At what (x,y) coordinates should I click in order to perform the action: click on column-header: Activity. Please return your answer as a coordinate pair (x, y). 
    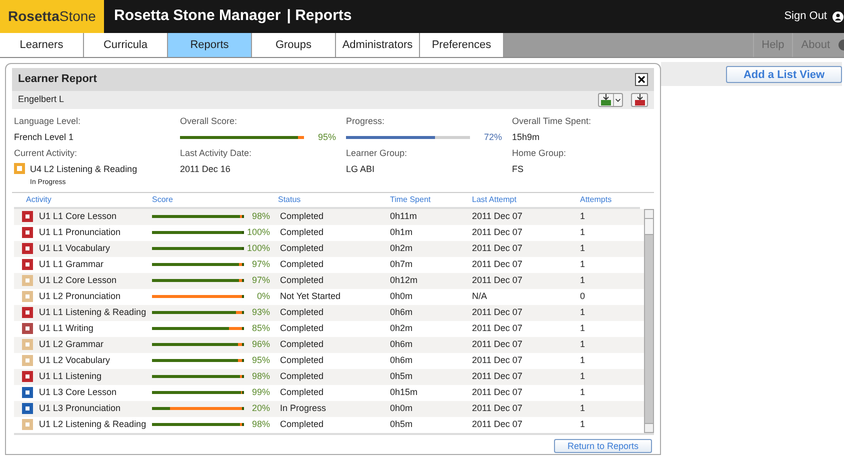
    Looking at the image, I should click on (83, 200).